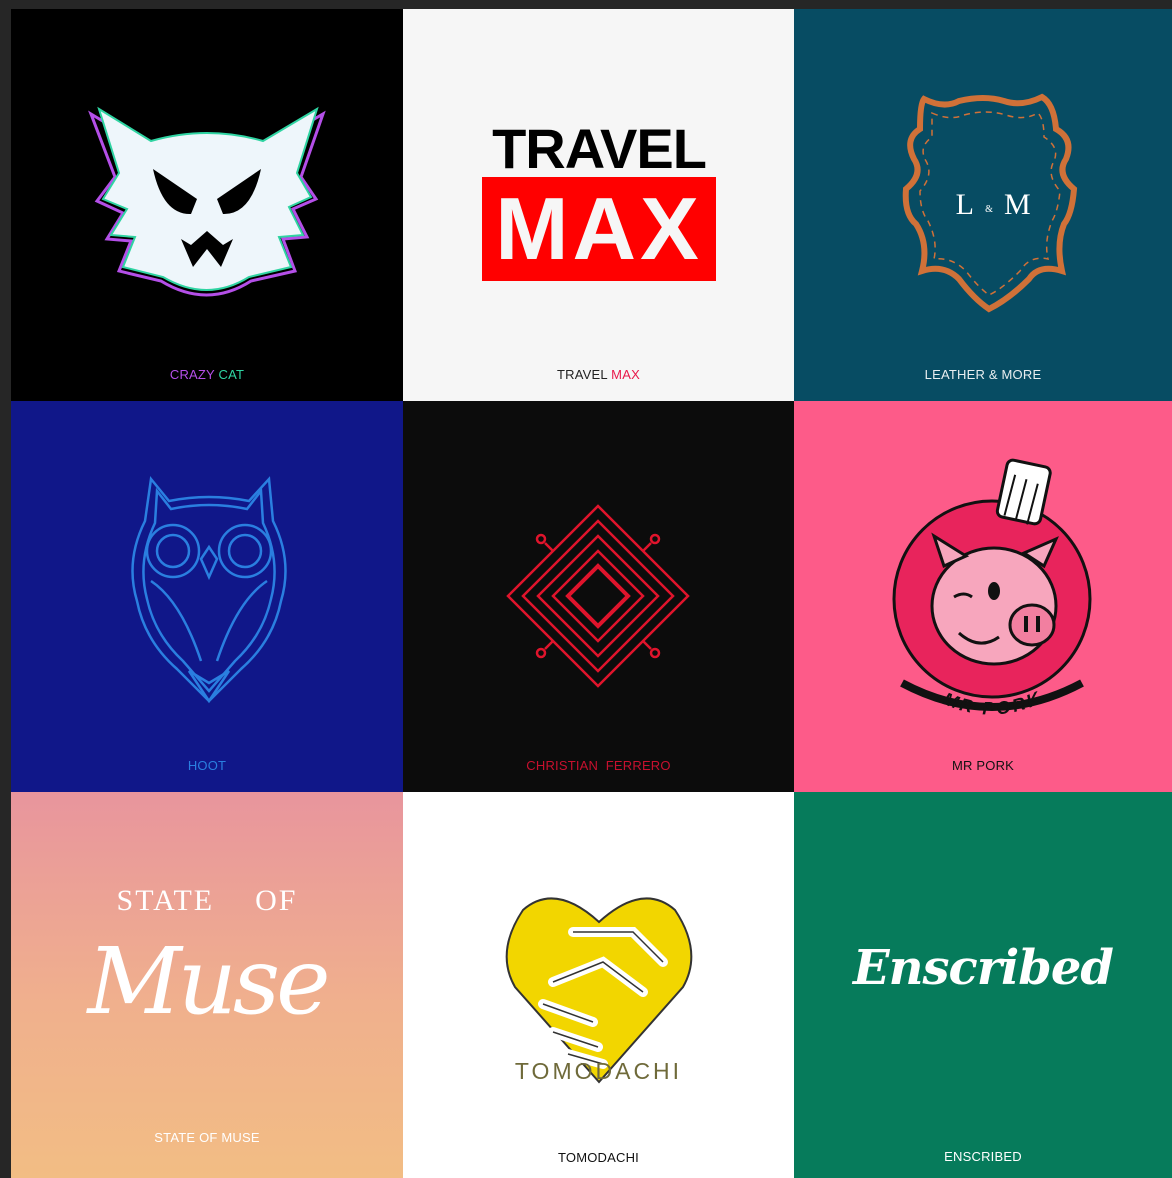 This screenshot has width=1172, height=1178. I want to click on owl-icon, so click(209, 590).